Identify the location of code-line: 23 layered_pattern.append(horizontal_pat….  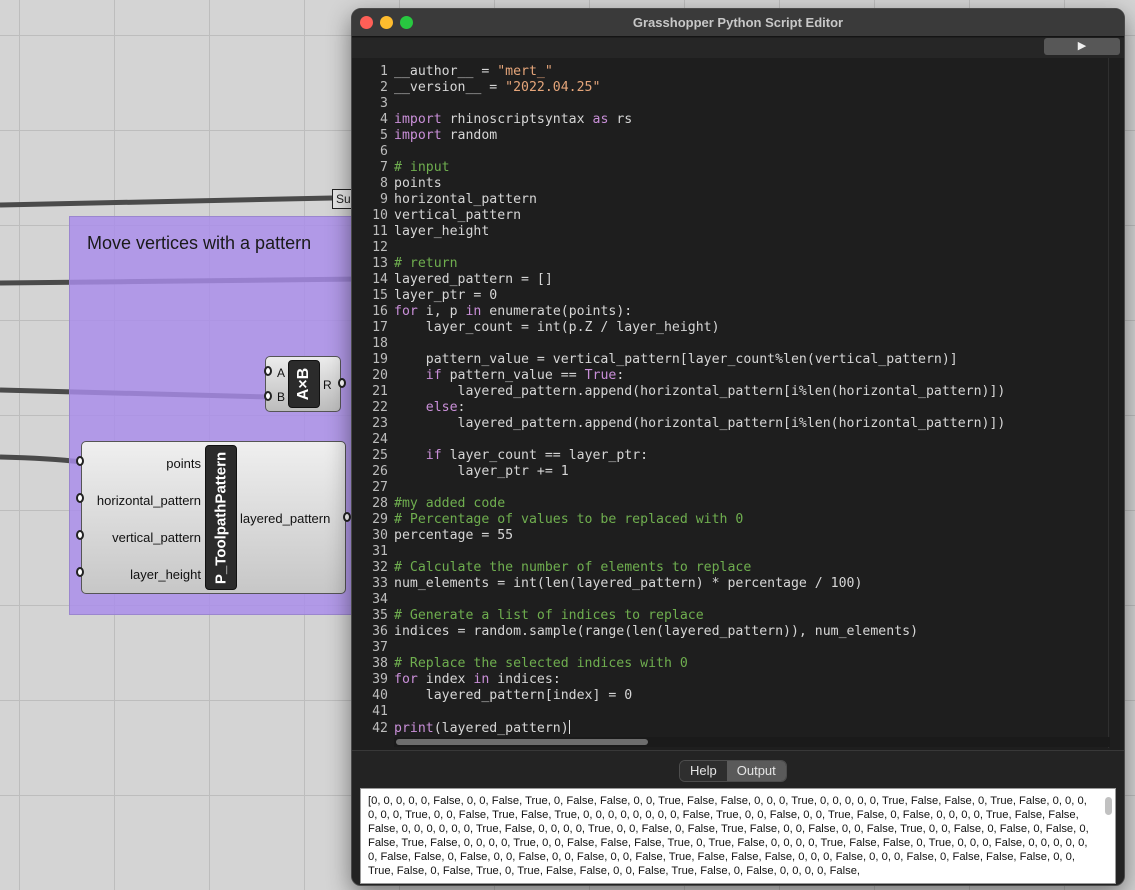
(730, 424).